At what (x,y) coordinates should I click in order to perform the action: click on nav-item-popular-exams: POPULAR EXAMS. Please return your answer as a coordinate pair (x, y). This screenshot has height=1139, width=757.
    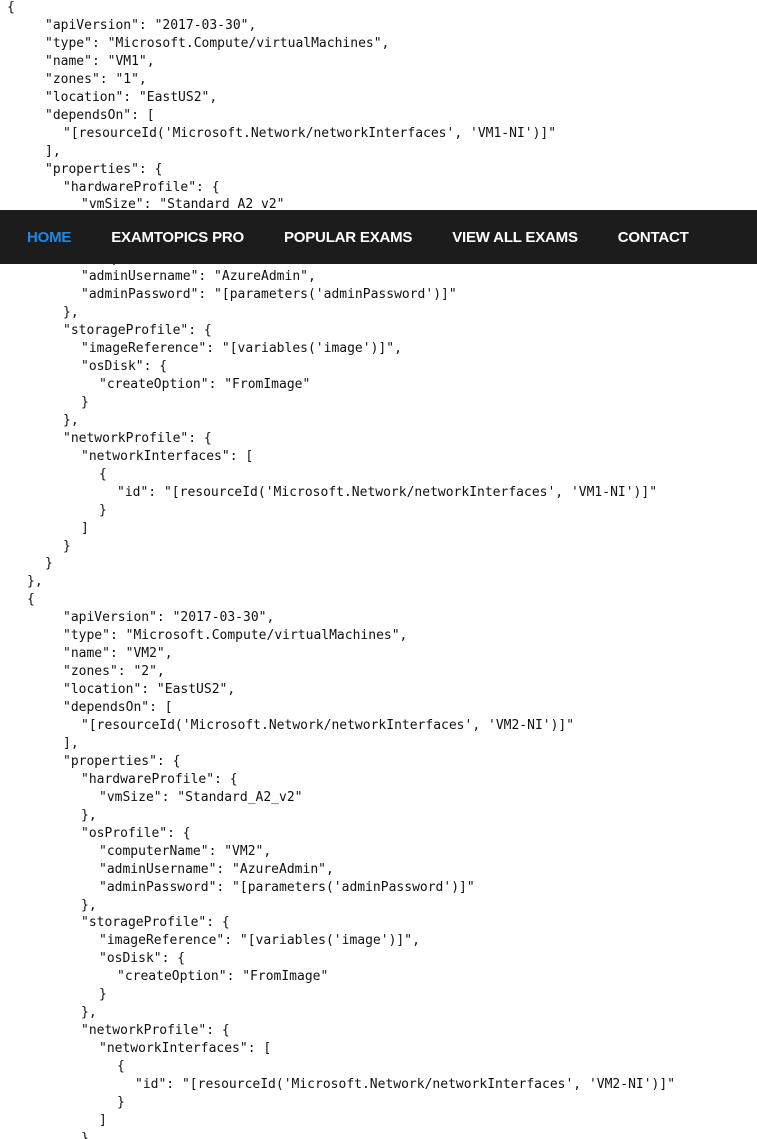
    Looking at the image, I should click on (348, 237).